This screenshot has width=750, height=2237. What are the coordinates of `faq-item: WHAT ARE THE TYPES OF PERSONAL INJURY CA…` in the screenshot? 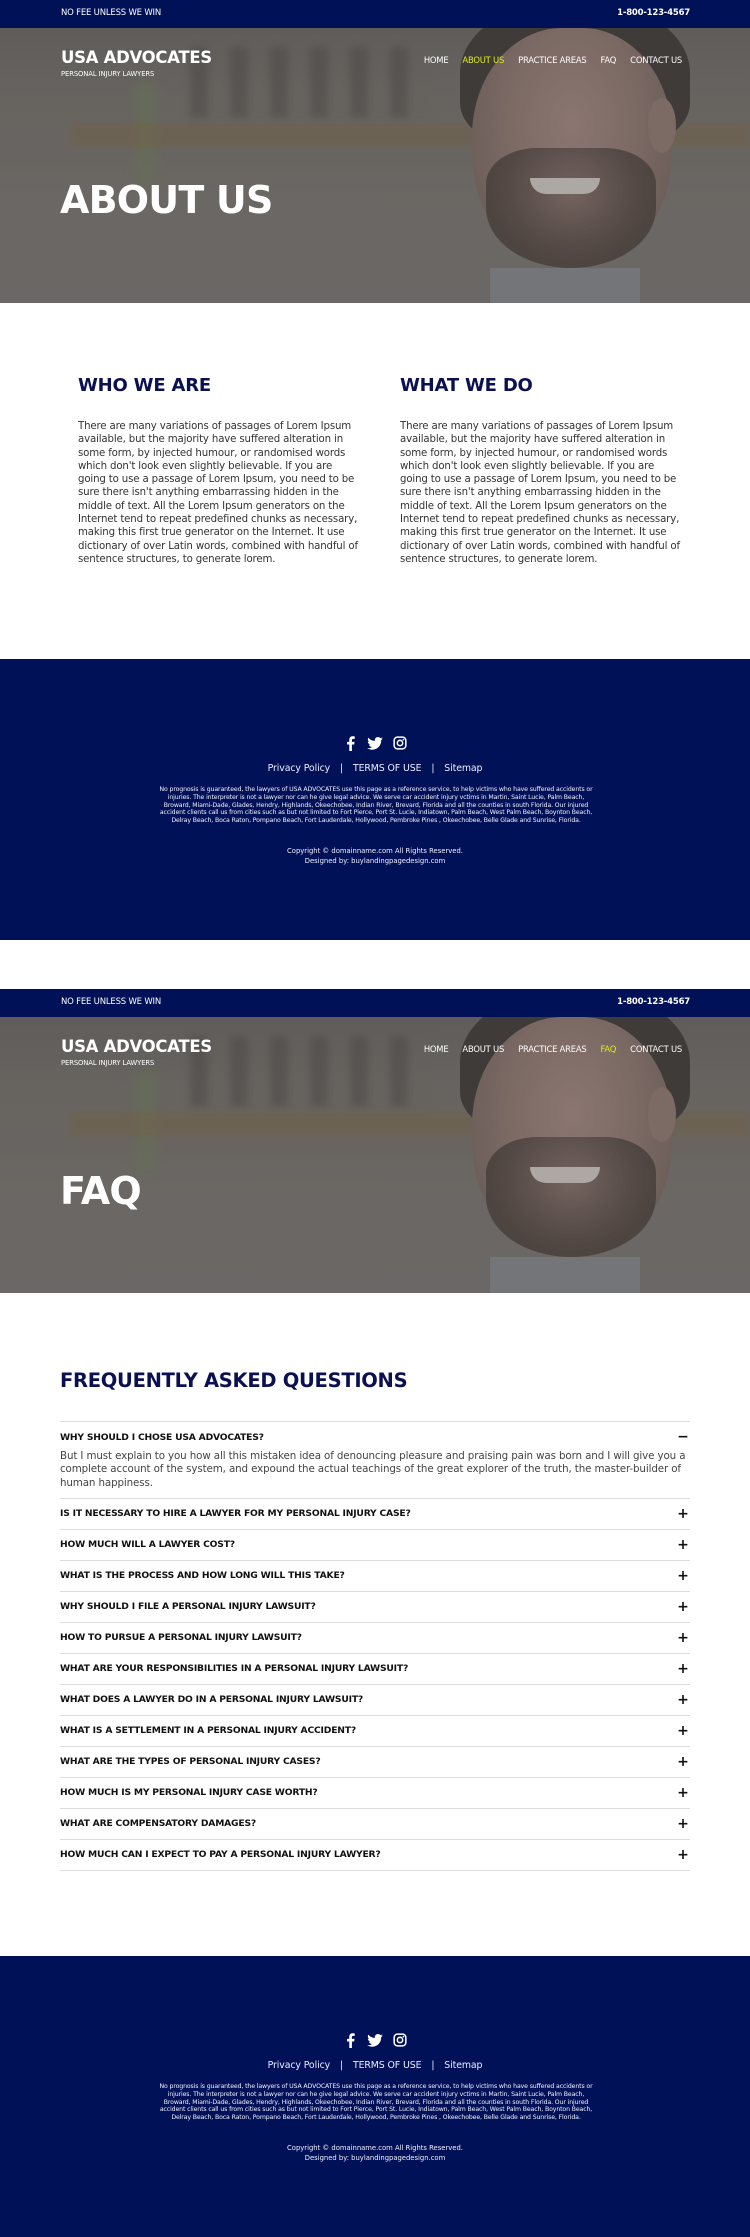 It's located at (375, 1762).